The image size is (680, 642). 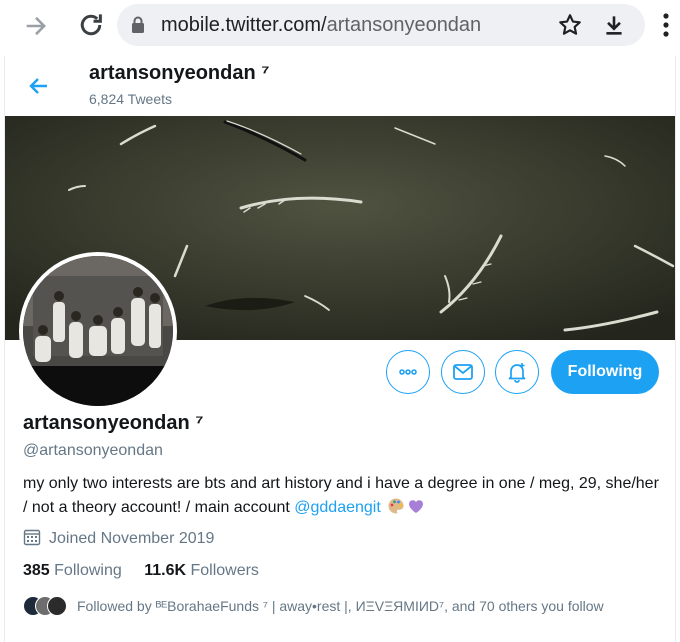 I want to click on bio-mention-link: @gddaengit, so click(x=337, y=507).